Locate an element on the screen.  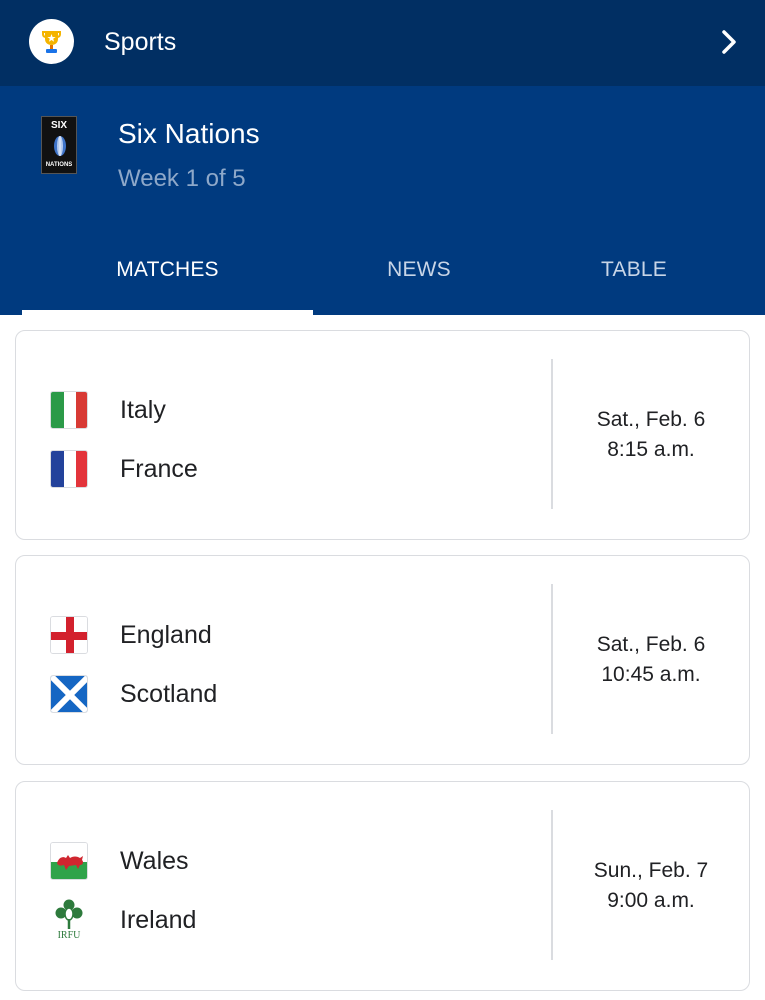
team-name: France is located at coordinates (159, 469).